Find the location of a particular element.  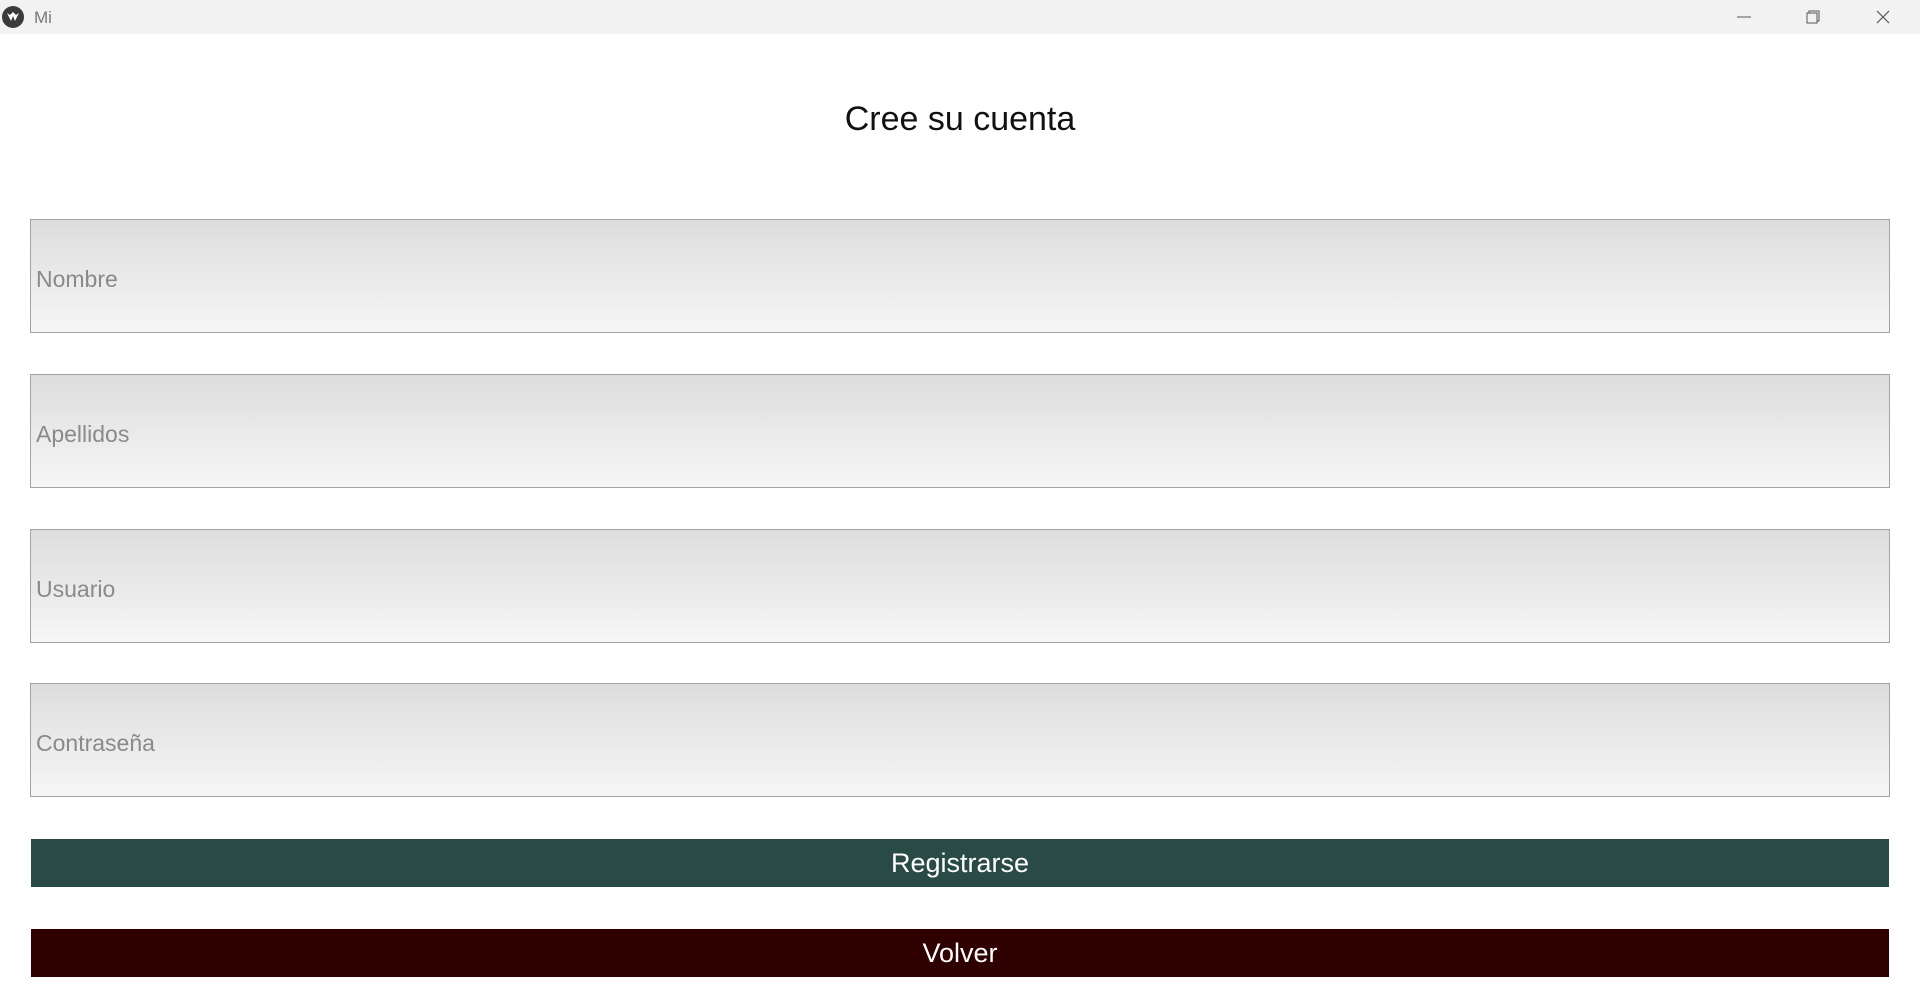

restore-icon is located at coordinates (1813, 17).